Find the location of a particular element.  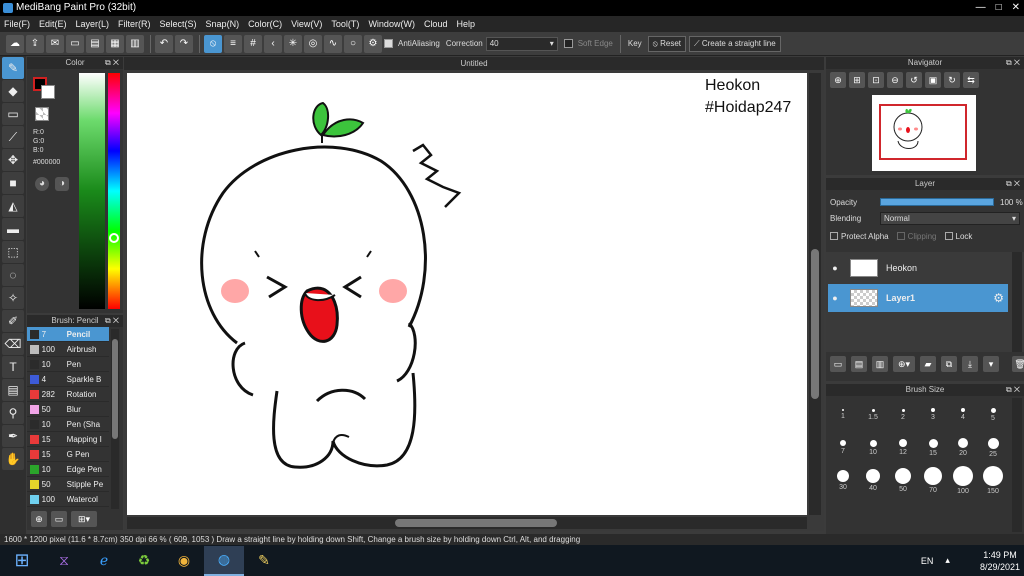

share-icon: ⇪ is located at coordinates (35, 43).